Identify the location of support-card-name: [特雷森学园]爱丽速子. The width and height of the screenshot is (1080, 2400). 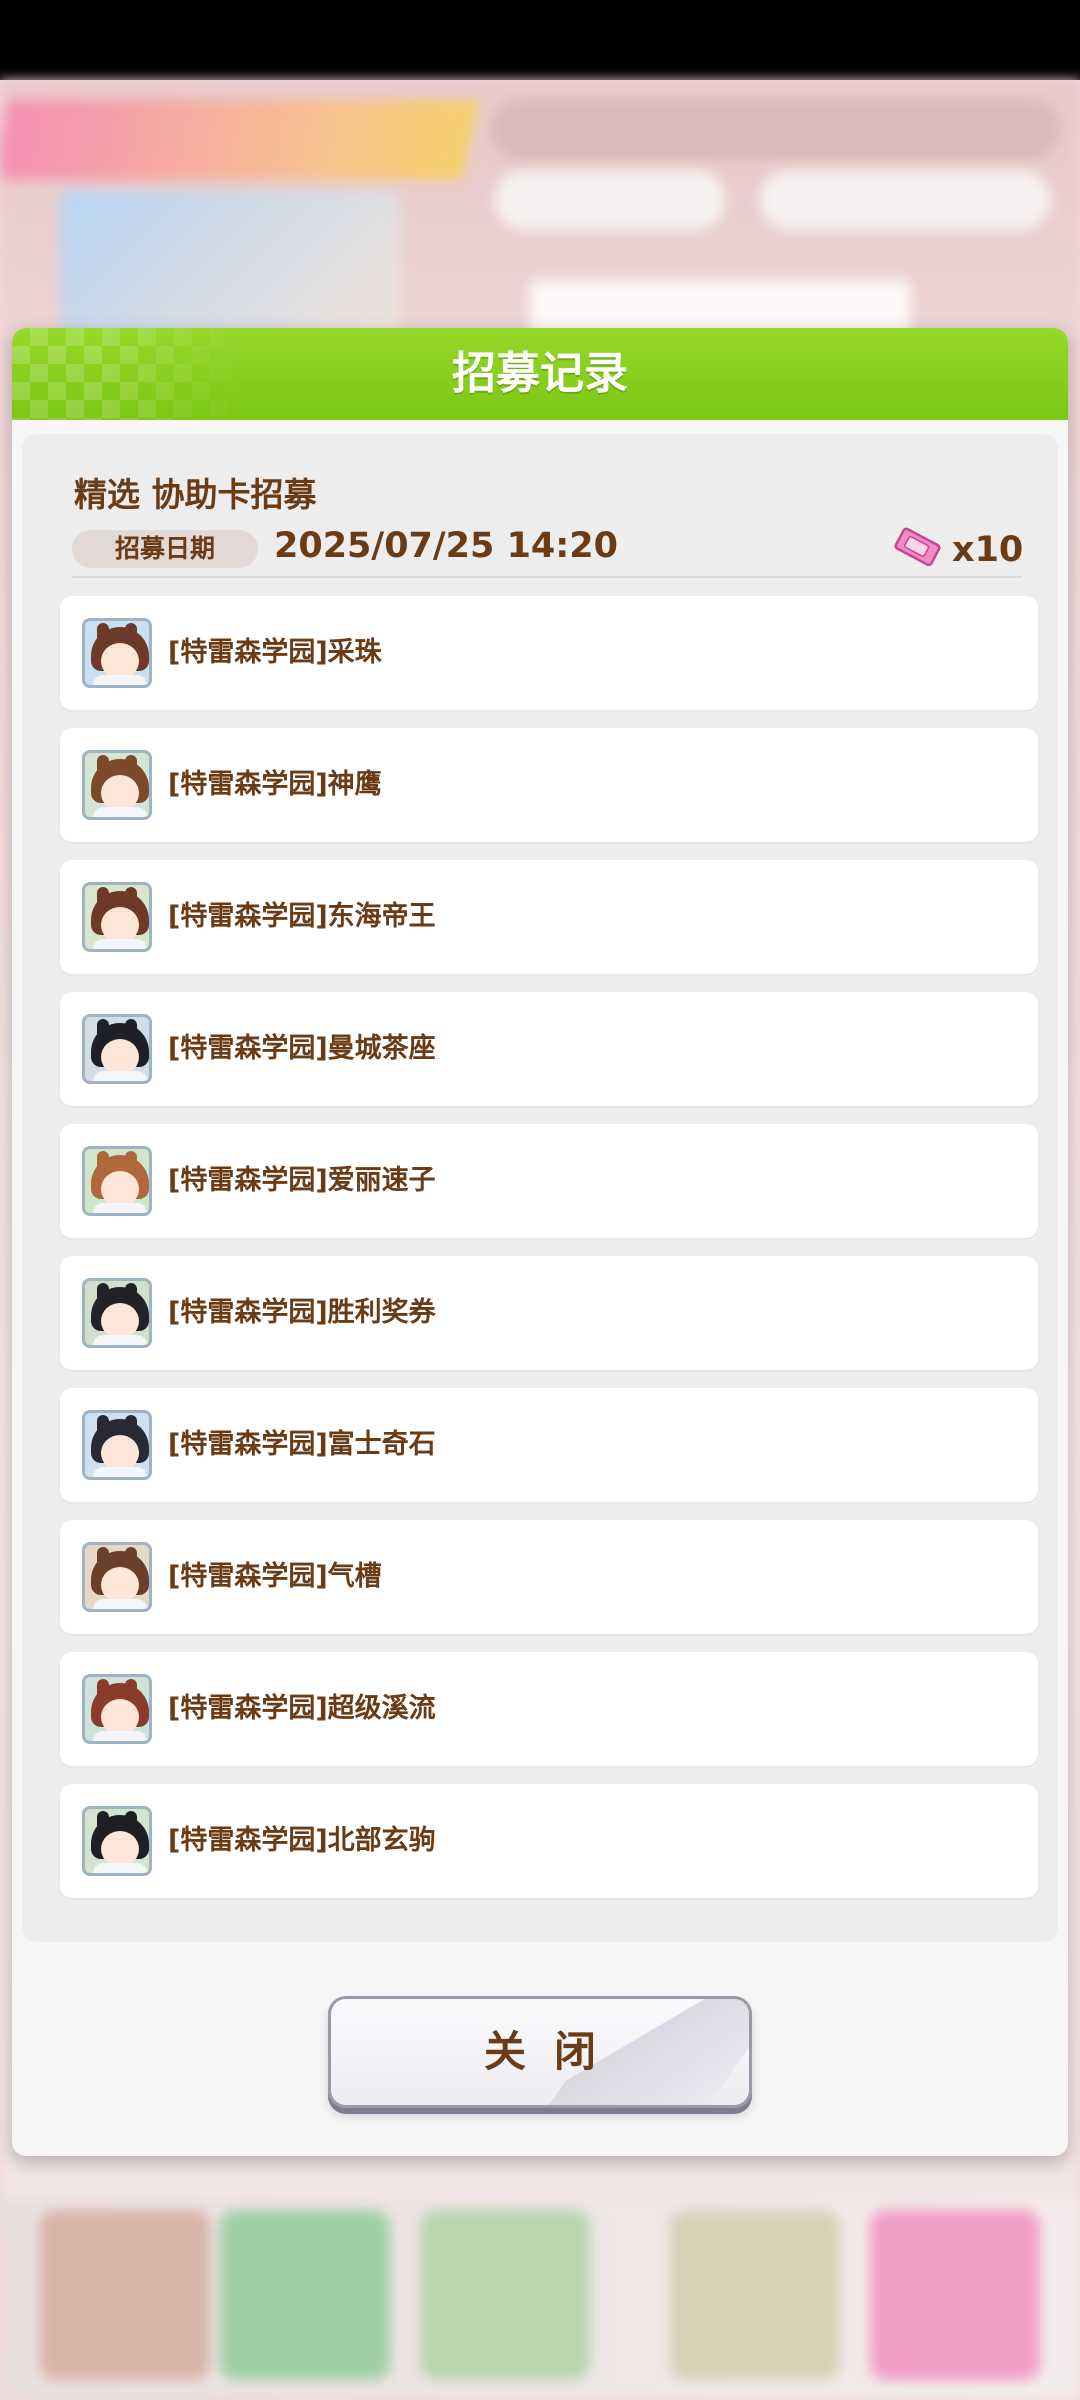
(302, 1180).